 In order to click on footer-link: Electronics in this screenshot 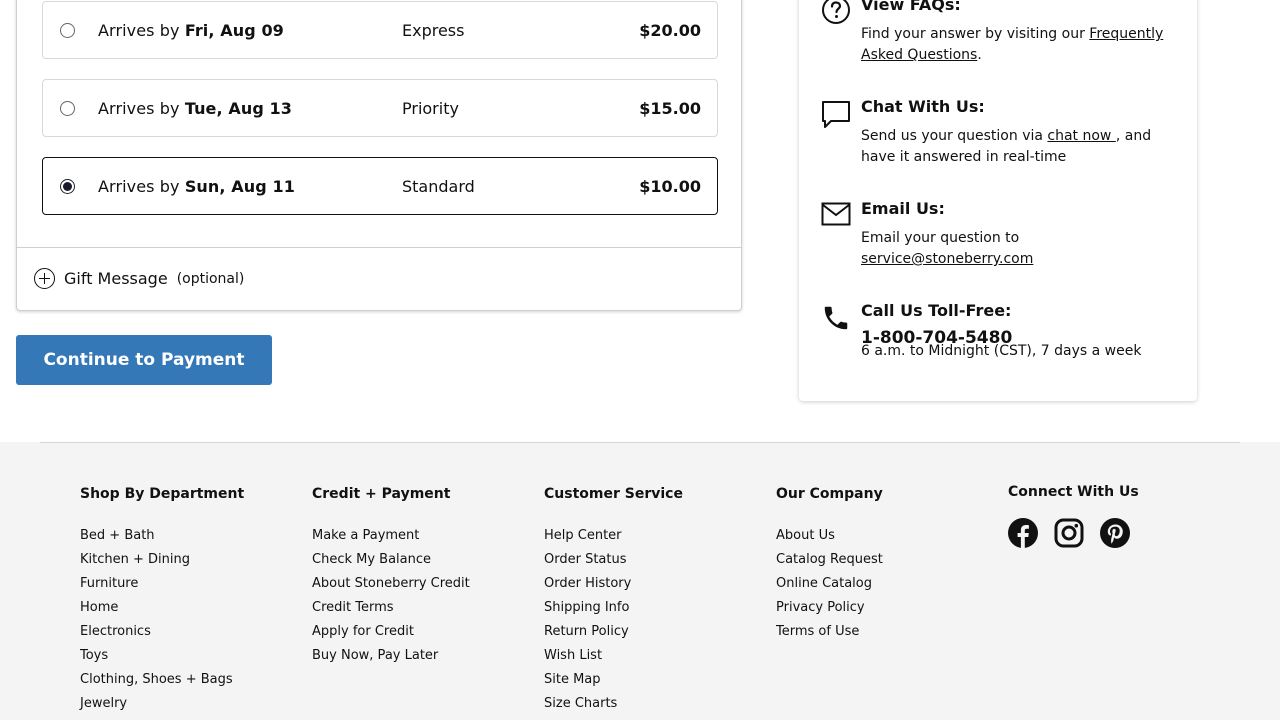, I will do `click(162, 632)`.